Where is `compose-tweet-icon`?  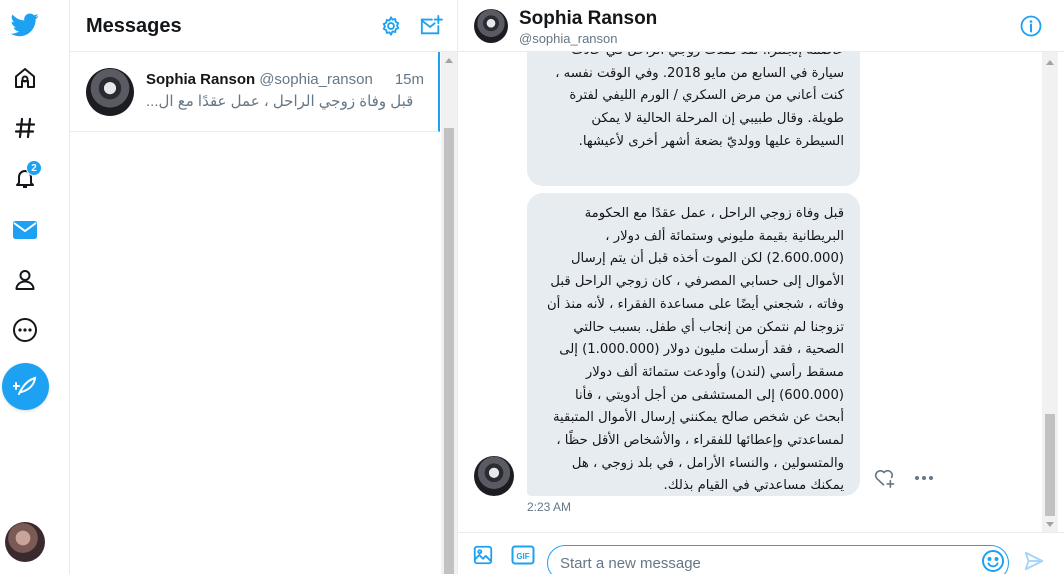
compose-tweet-icon is located at coordinates (24, 385).